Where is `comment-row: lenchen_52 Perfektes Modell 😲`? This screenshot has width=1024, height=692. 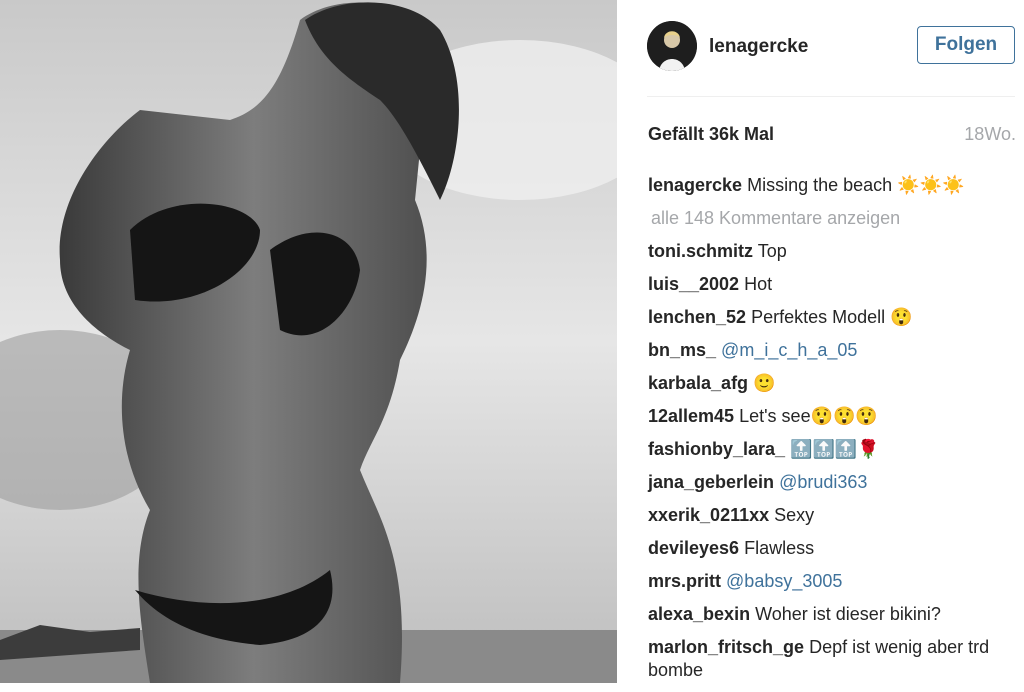
comment-row: lenchen_52 Perfektes Modell 😲 is located at coordinates (833, 317).